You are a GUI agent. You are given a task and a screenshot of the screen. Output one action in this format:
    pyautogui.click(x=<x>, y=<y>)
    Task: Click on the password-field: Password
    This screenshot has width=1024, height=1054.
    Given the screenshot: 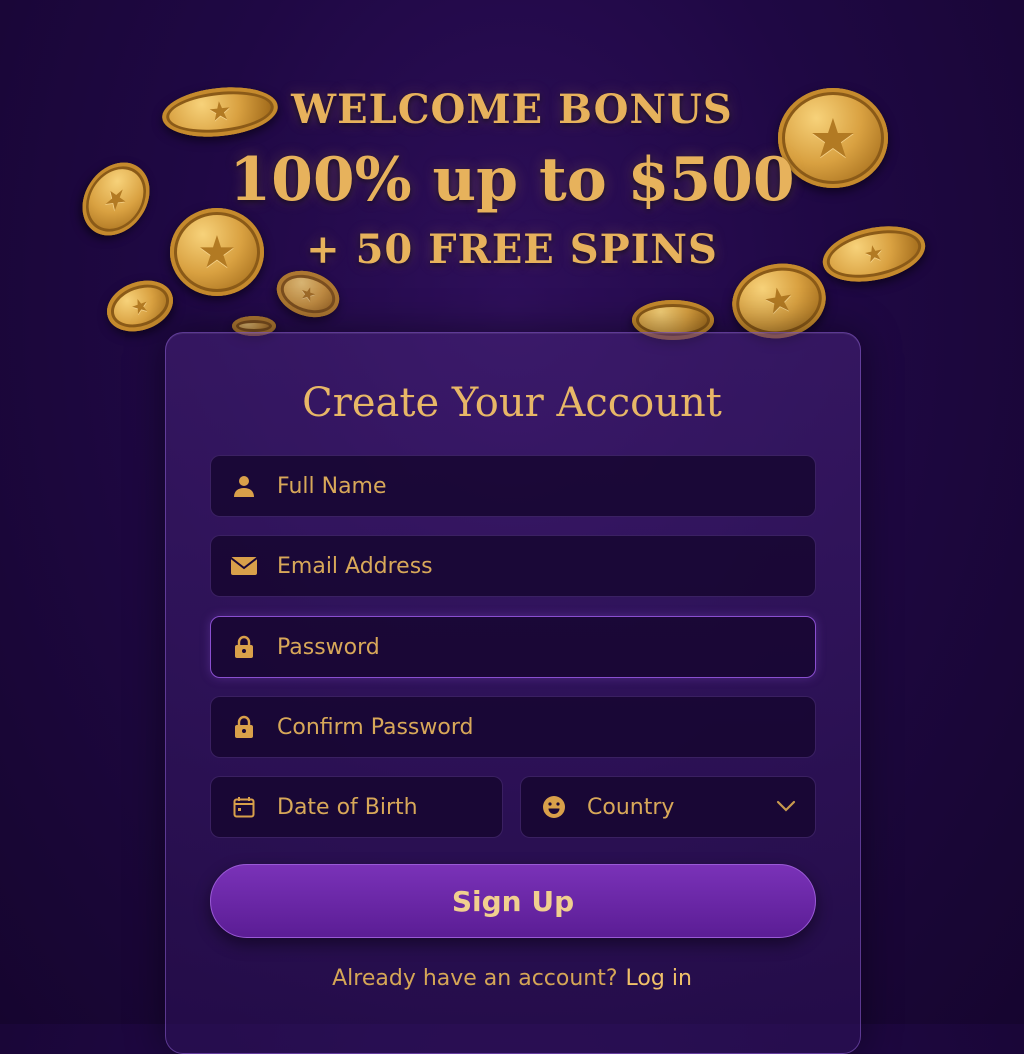 What is the action you would take?
    pyautogui.click(x=513, y=647)
    